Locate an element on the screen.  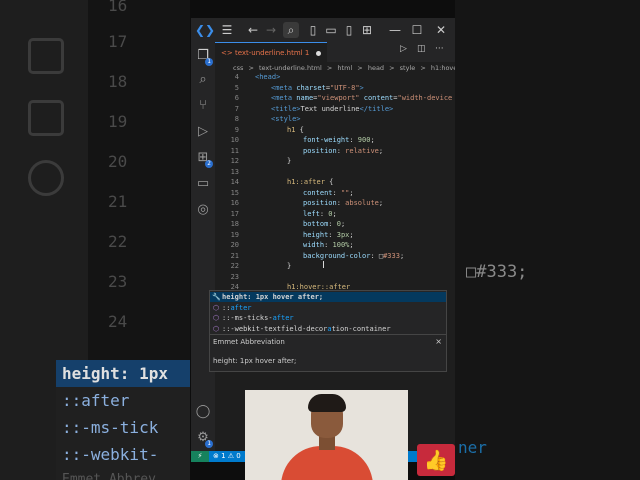
toggle-panel-icon: ▭ is located at coordinates (331, 30).